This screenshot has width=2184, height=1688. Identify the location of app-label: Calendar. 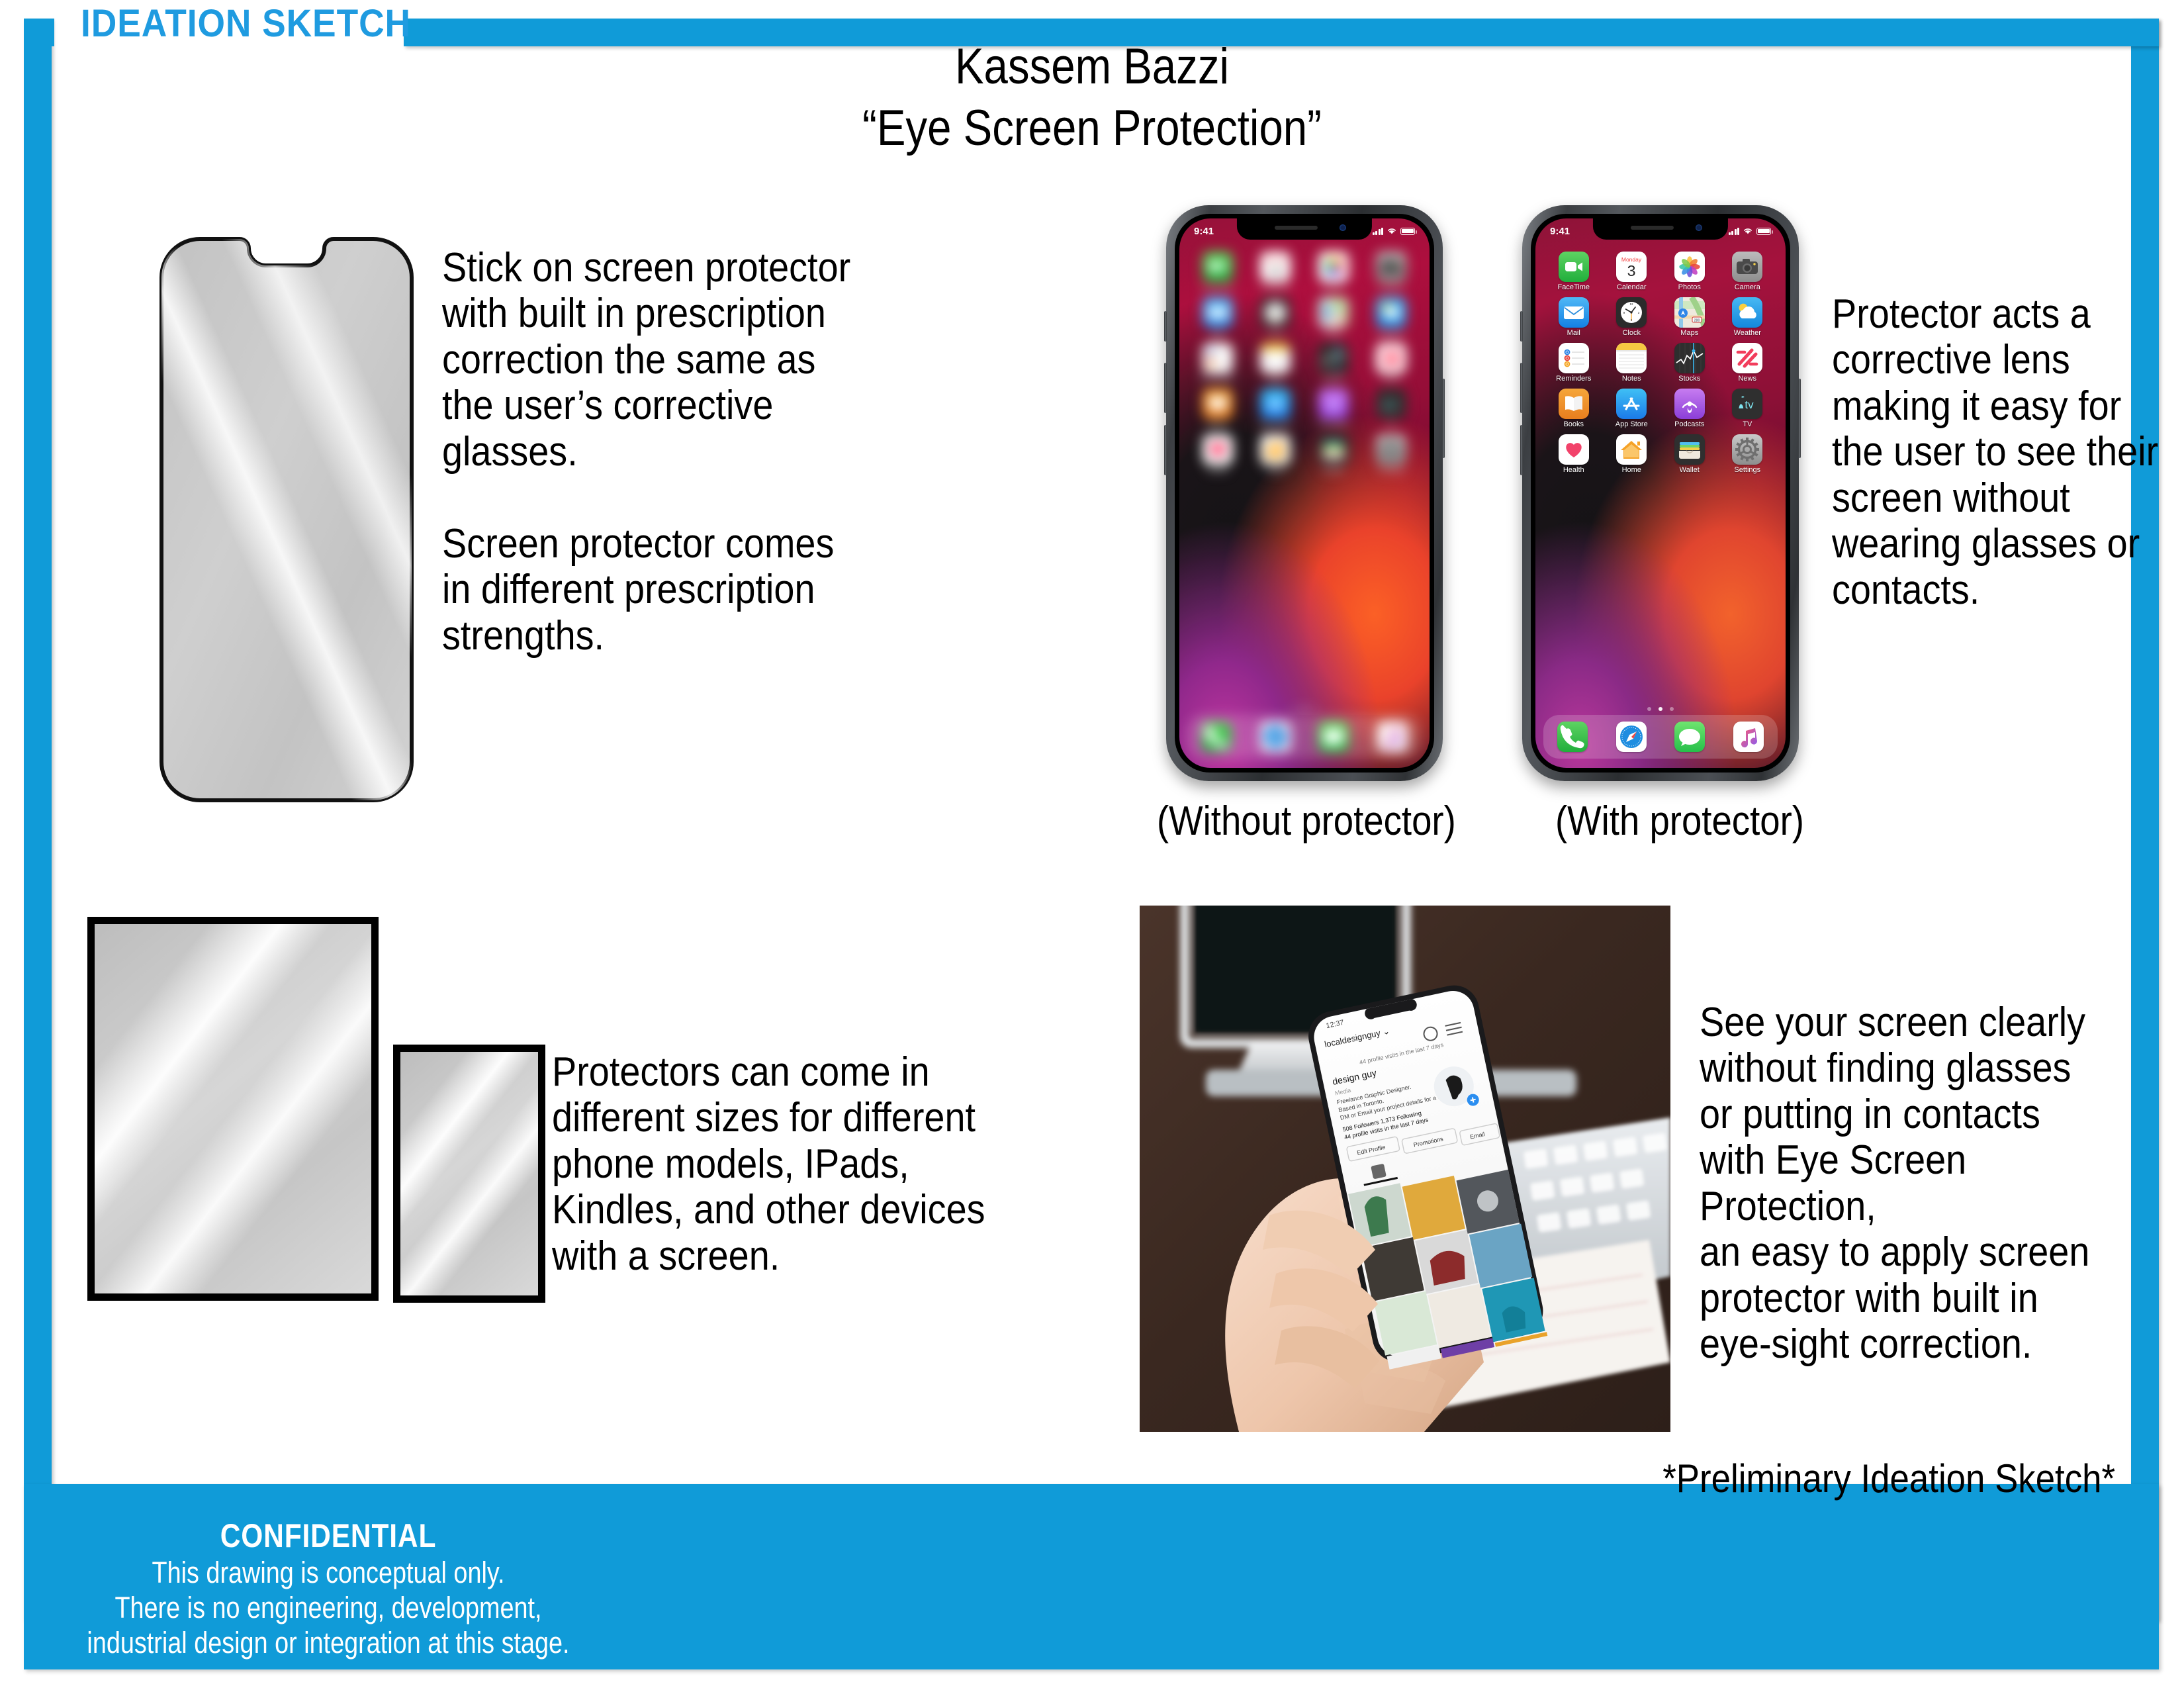
(1275, 287).